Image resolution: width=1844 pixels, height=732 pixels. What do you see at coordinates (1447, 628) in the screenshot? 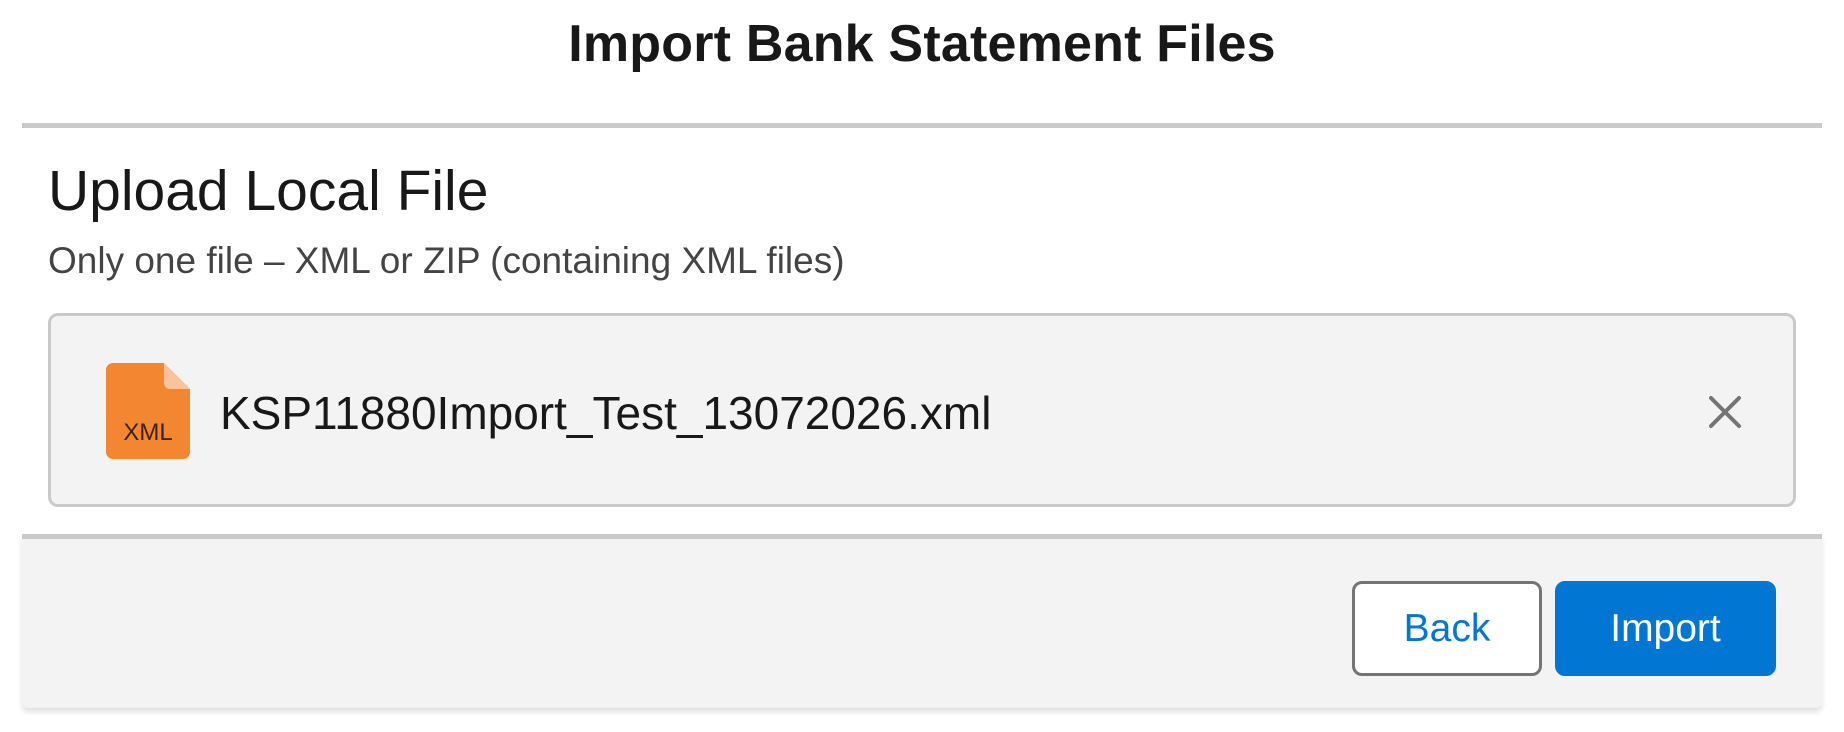
I see `back-button: Back` at bounding box center [1447, 628].